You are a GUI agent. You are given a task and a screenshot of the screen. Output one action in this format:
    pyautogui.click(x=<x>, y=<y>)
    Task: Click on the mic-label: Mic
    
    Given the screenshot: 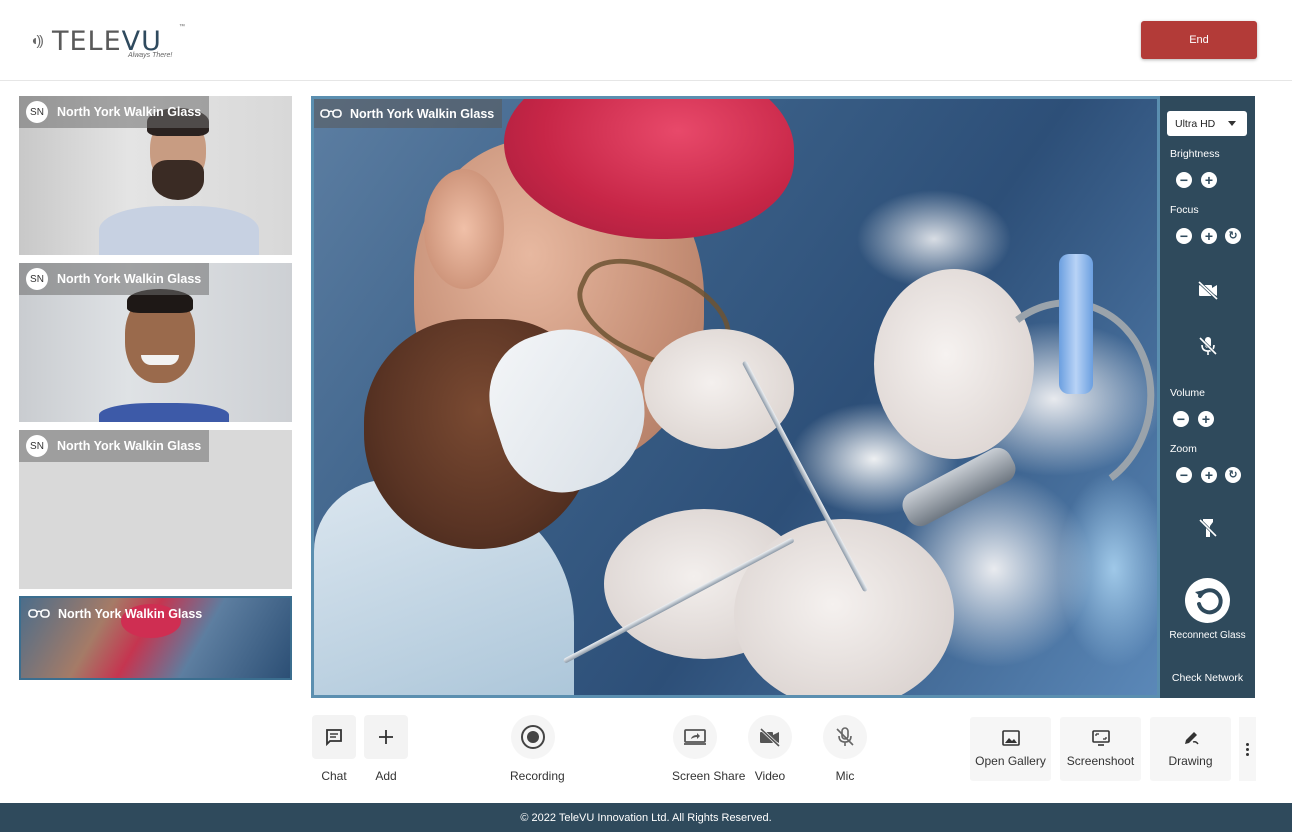 What is the action you would take?
    pyautogui.click(x=845, y=776)
    